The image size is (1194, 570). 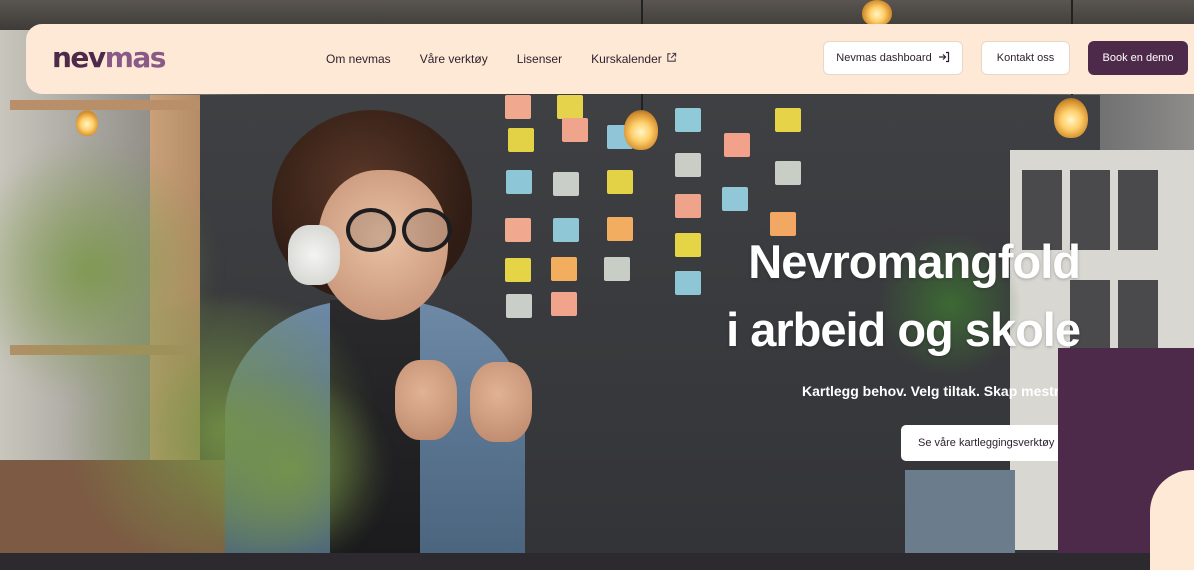 I want to click on see-tools-label: Se våre kartleggingsverktøy, so click(x=986, y=443).